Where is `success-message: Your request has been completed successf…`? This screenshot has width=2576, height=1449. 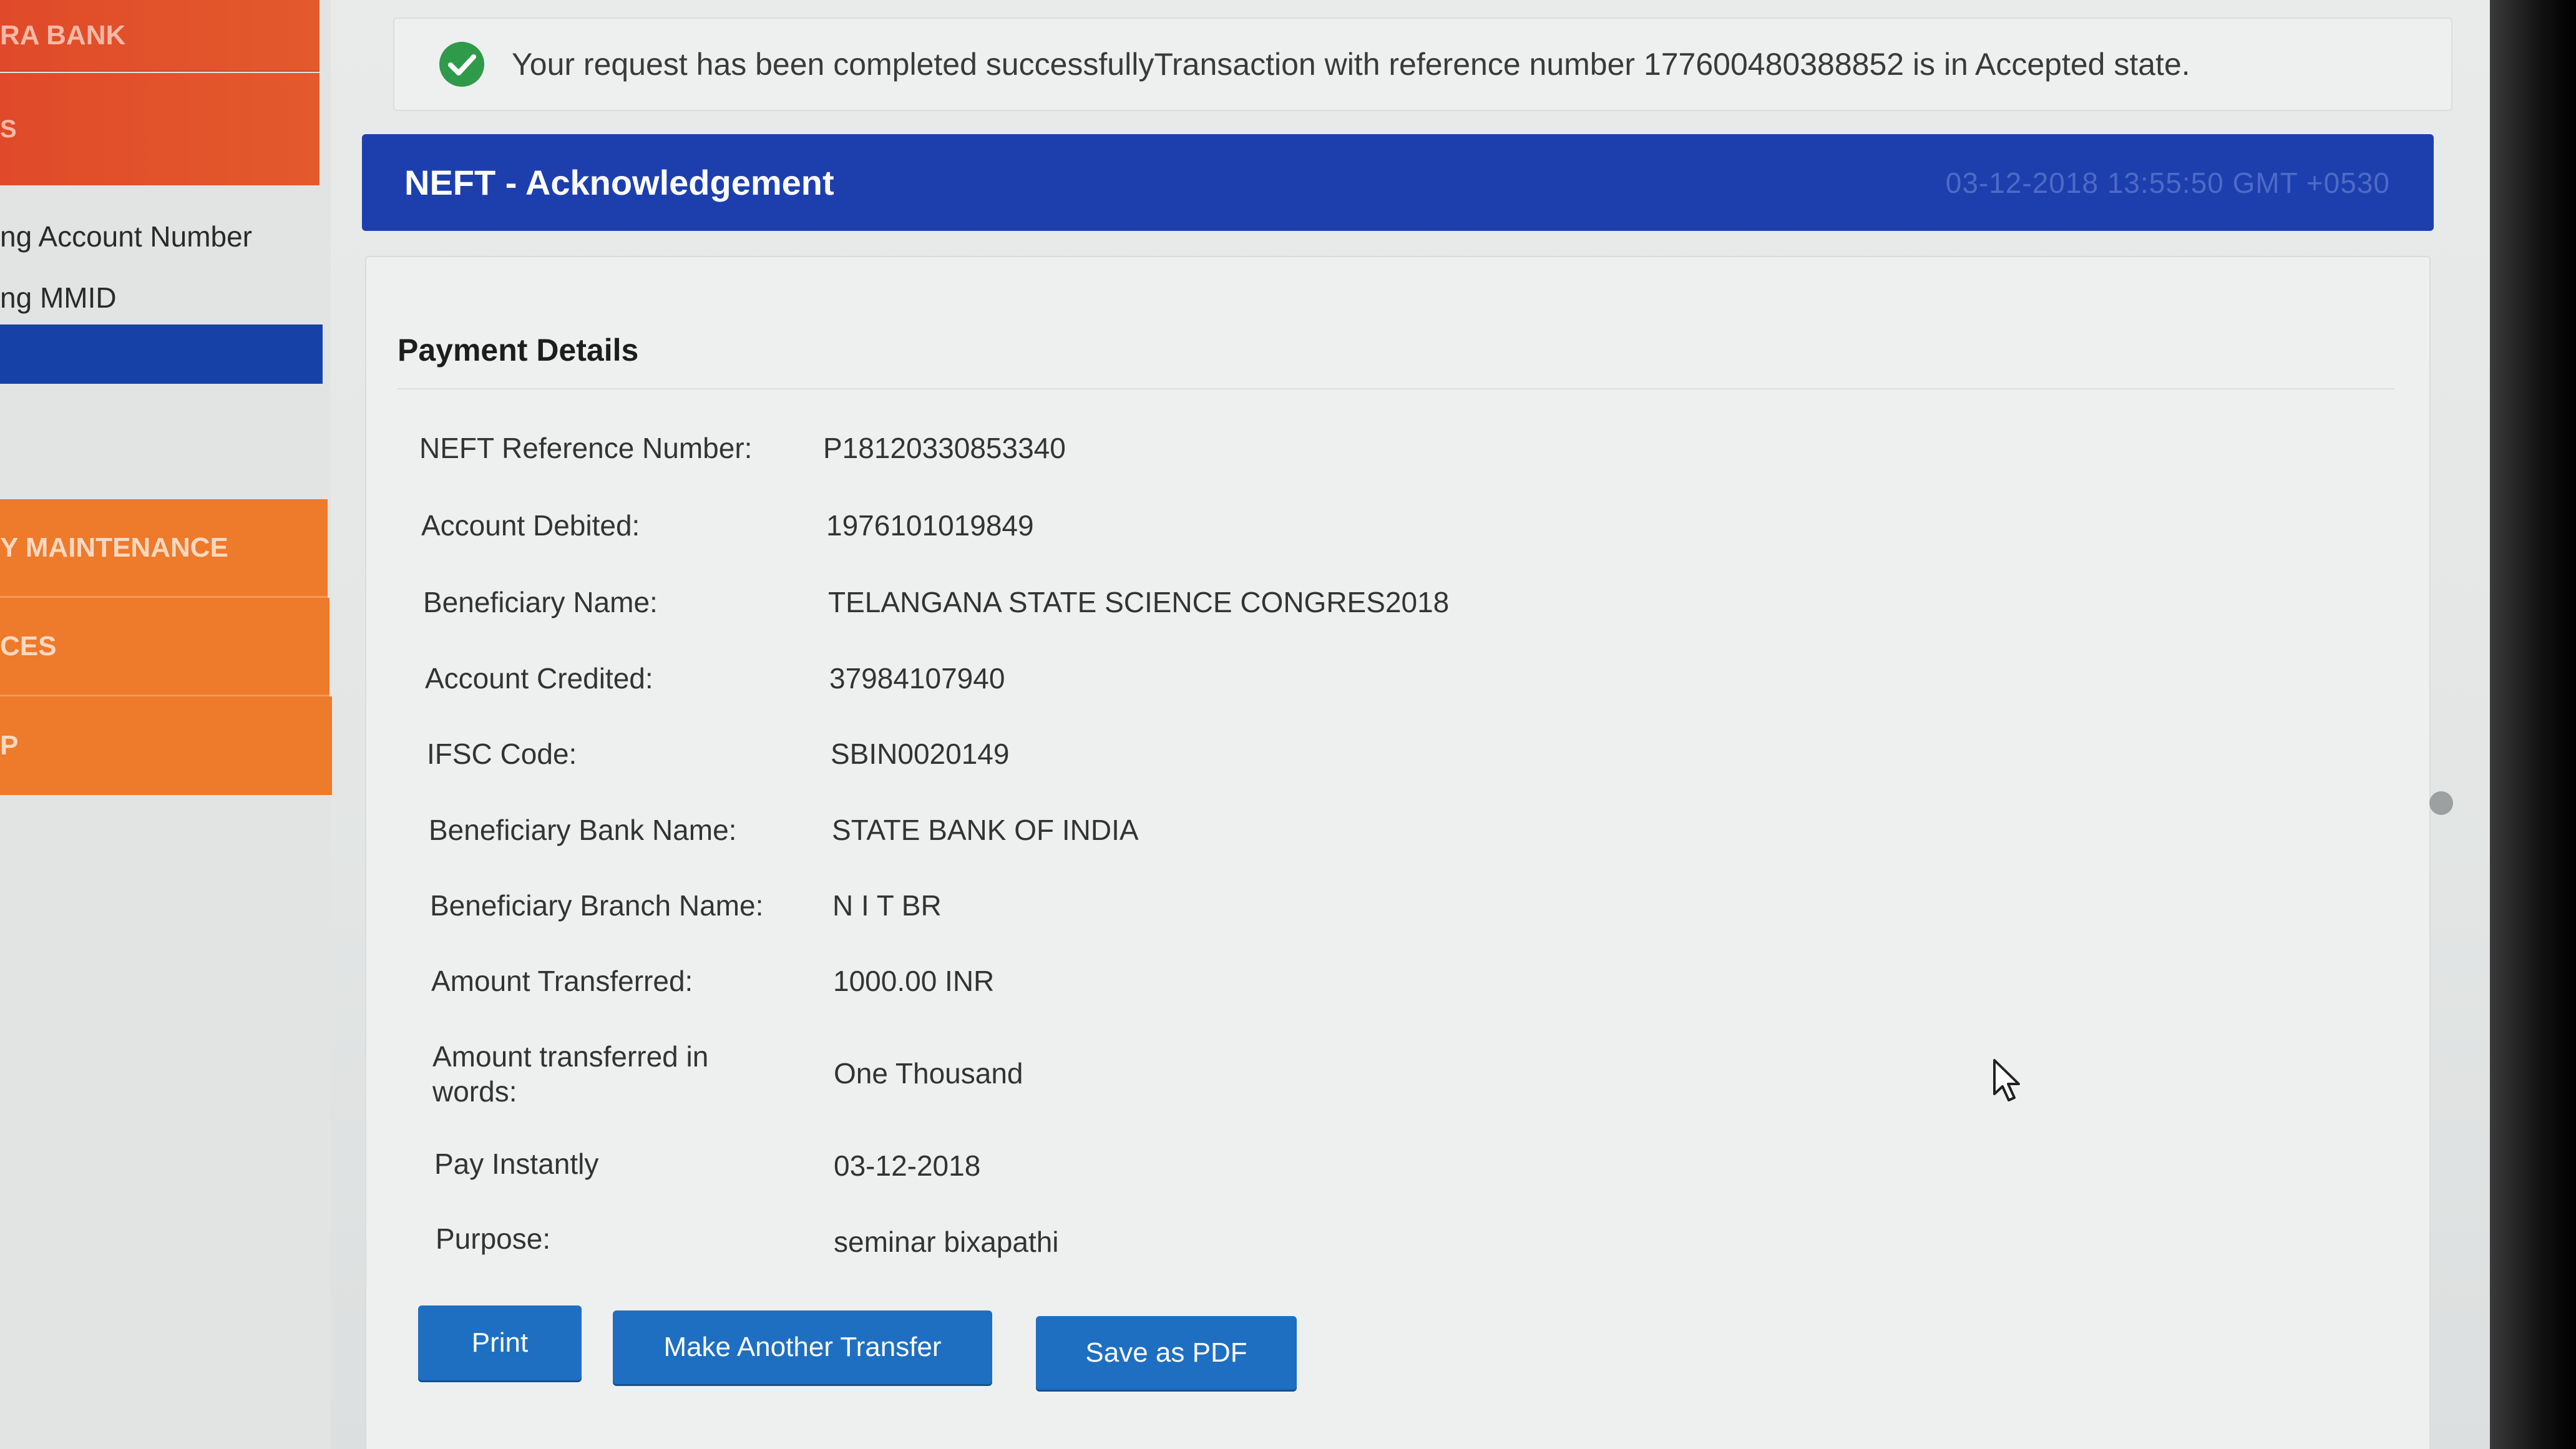 success-message: Your request has been completed successf… is located at coordinates (1351, 64).